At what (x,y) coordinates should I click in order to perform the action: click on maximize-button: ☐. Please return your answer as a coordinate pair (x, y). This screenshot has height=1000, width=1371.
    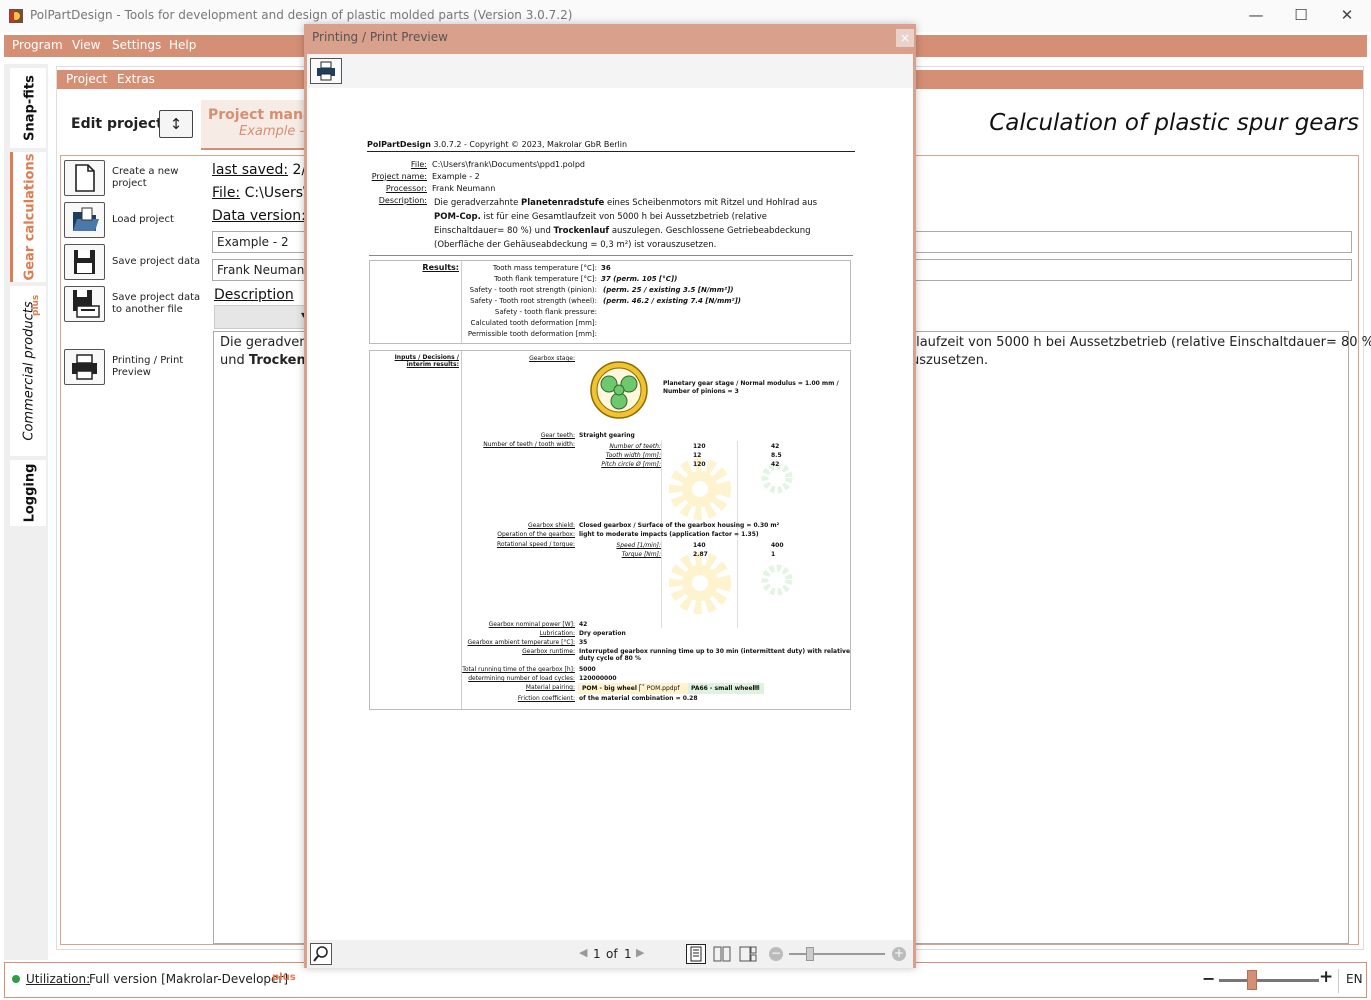
    Looking at the image, I should click on (1301, 16).